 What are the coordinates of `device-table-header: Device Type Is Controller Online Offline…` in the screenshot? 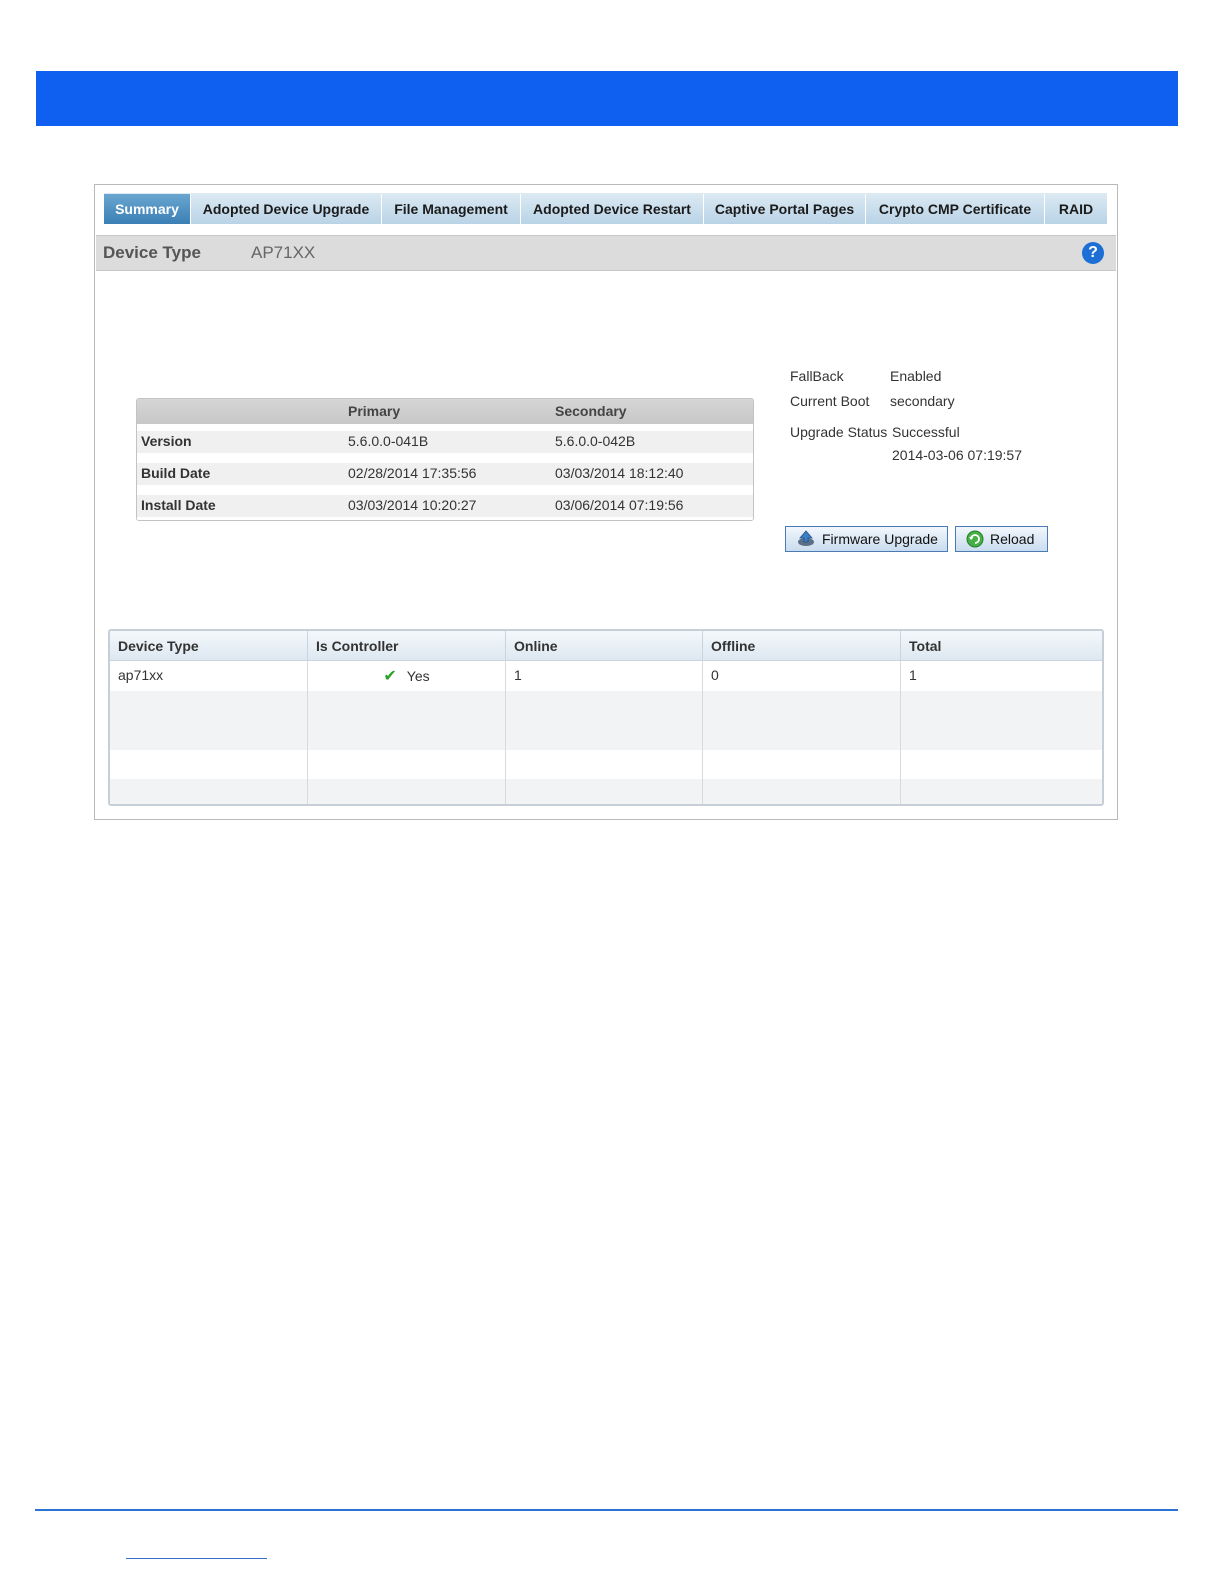 It's located at (606, 646).